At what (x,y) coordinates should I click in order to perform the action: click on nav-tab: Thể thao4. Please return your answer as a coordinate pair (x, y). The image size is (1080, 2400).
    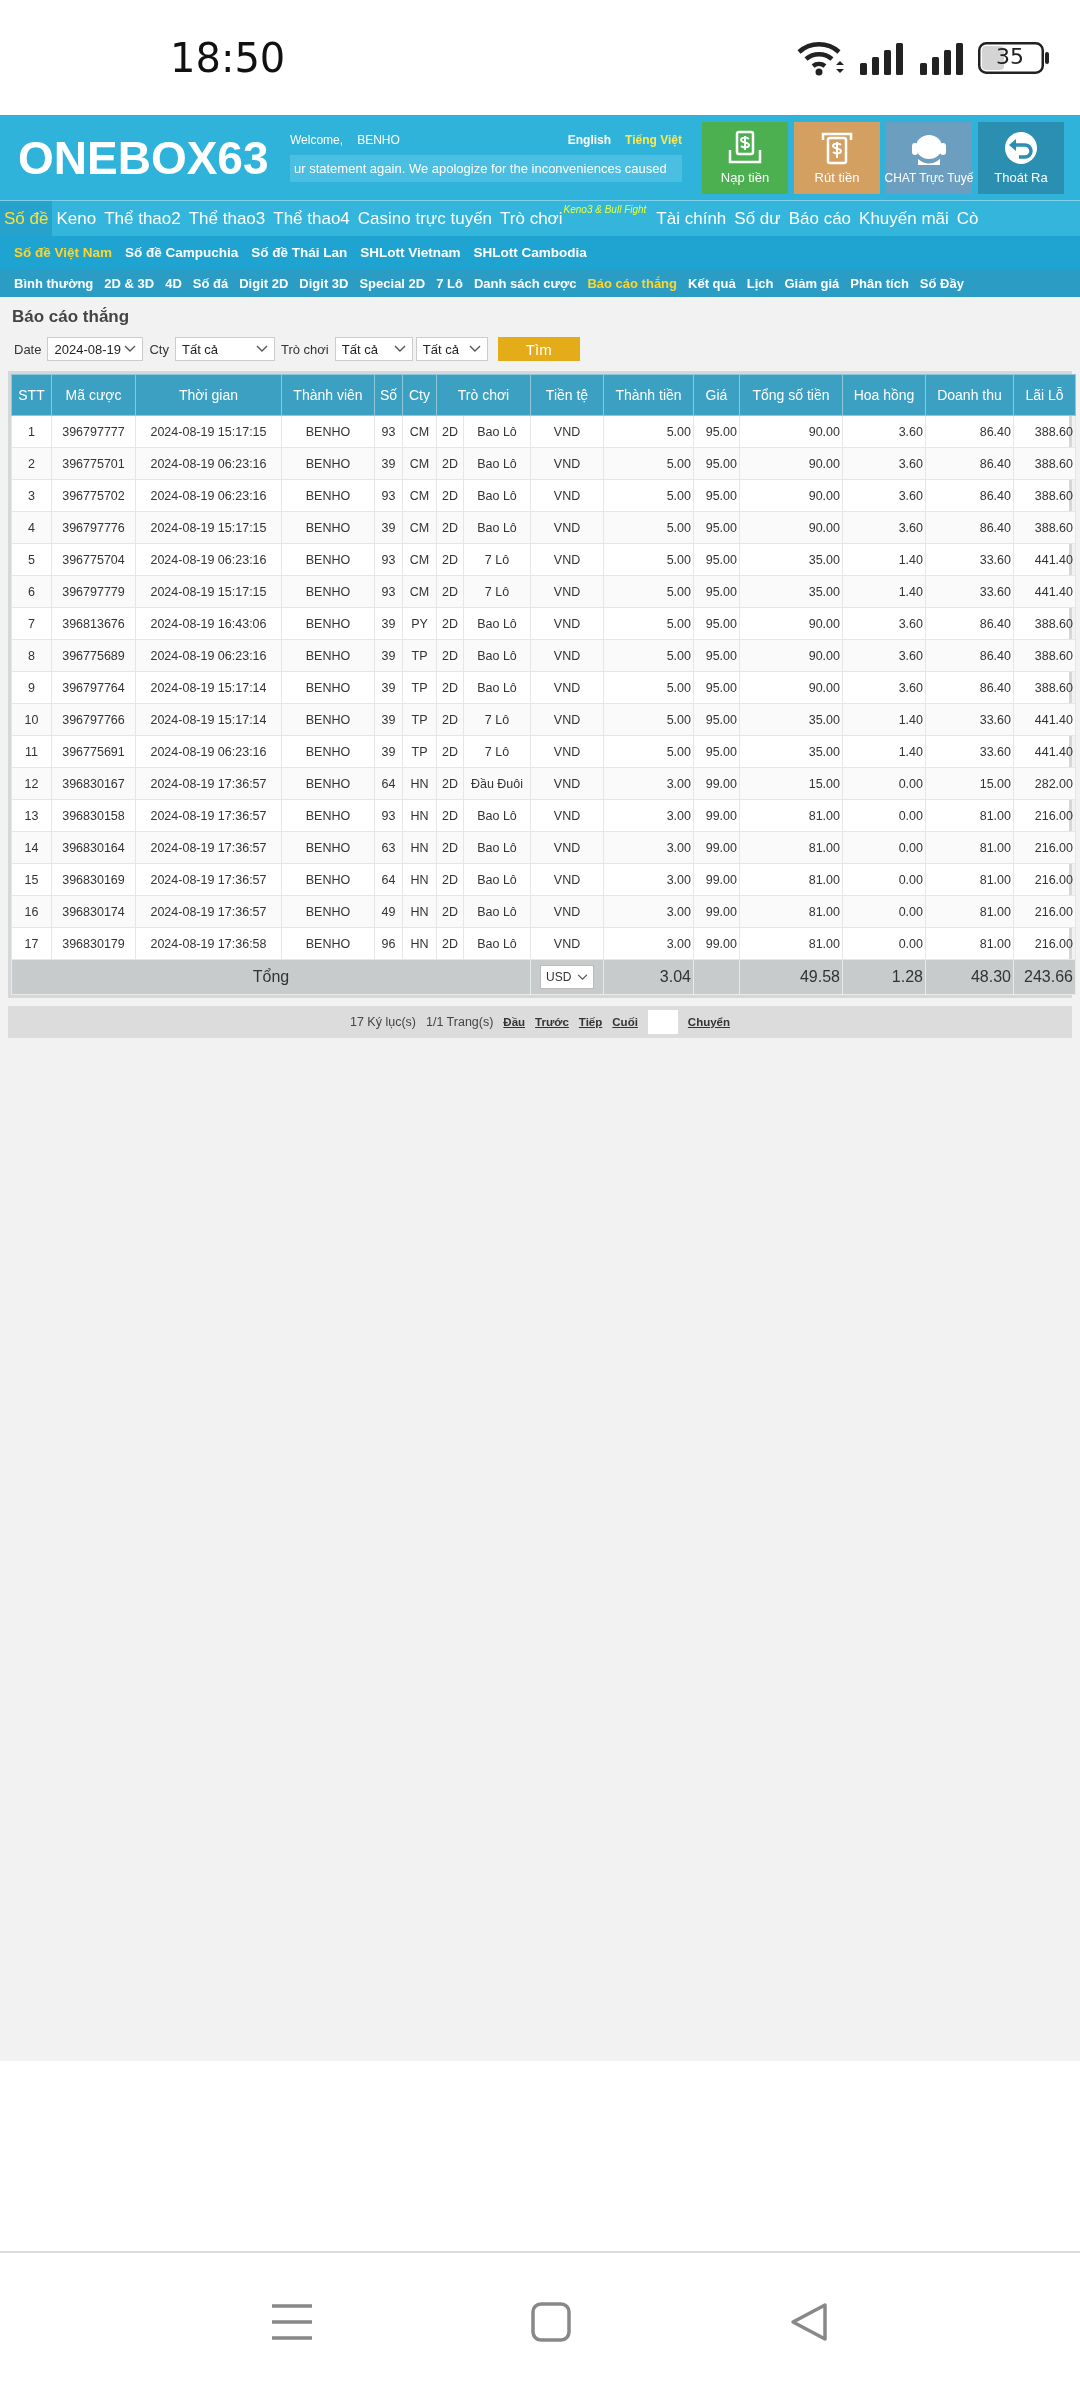
    Looking at the image, I should click on (311, 218).